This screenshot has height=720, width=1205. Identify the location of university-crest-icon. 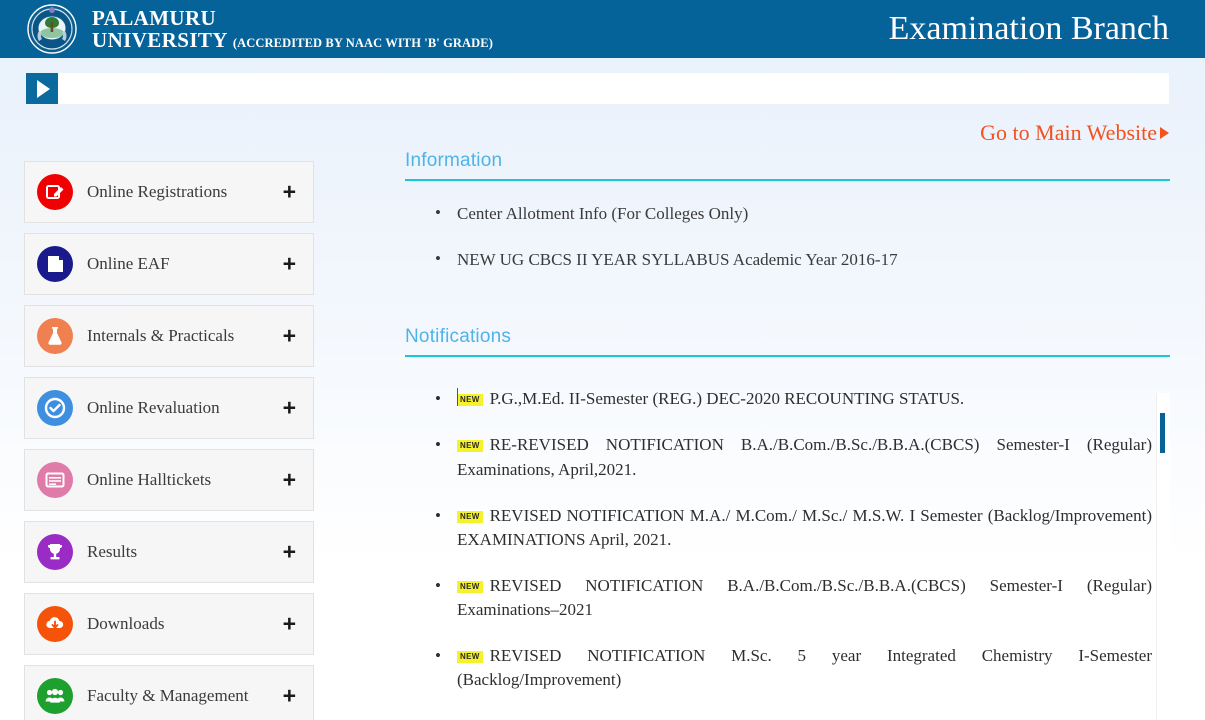
(52, 29).